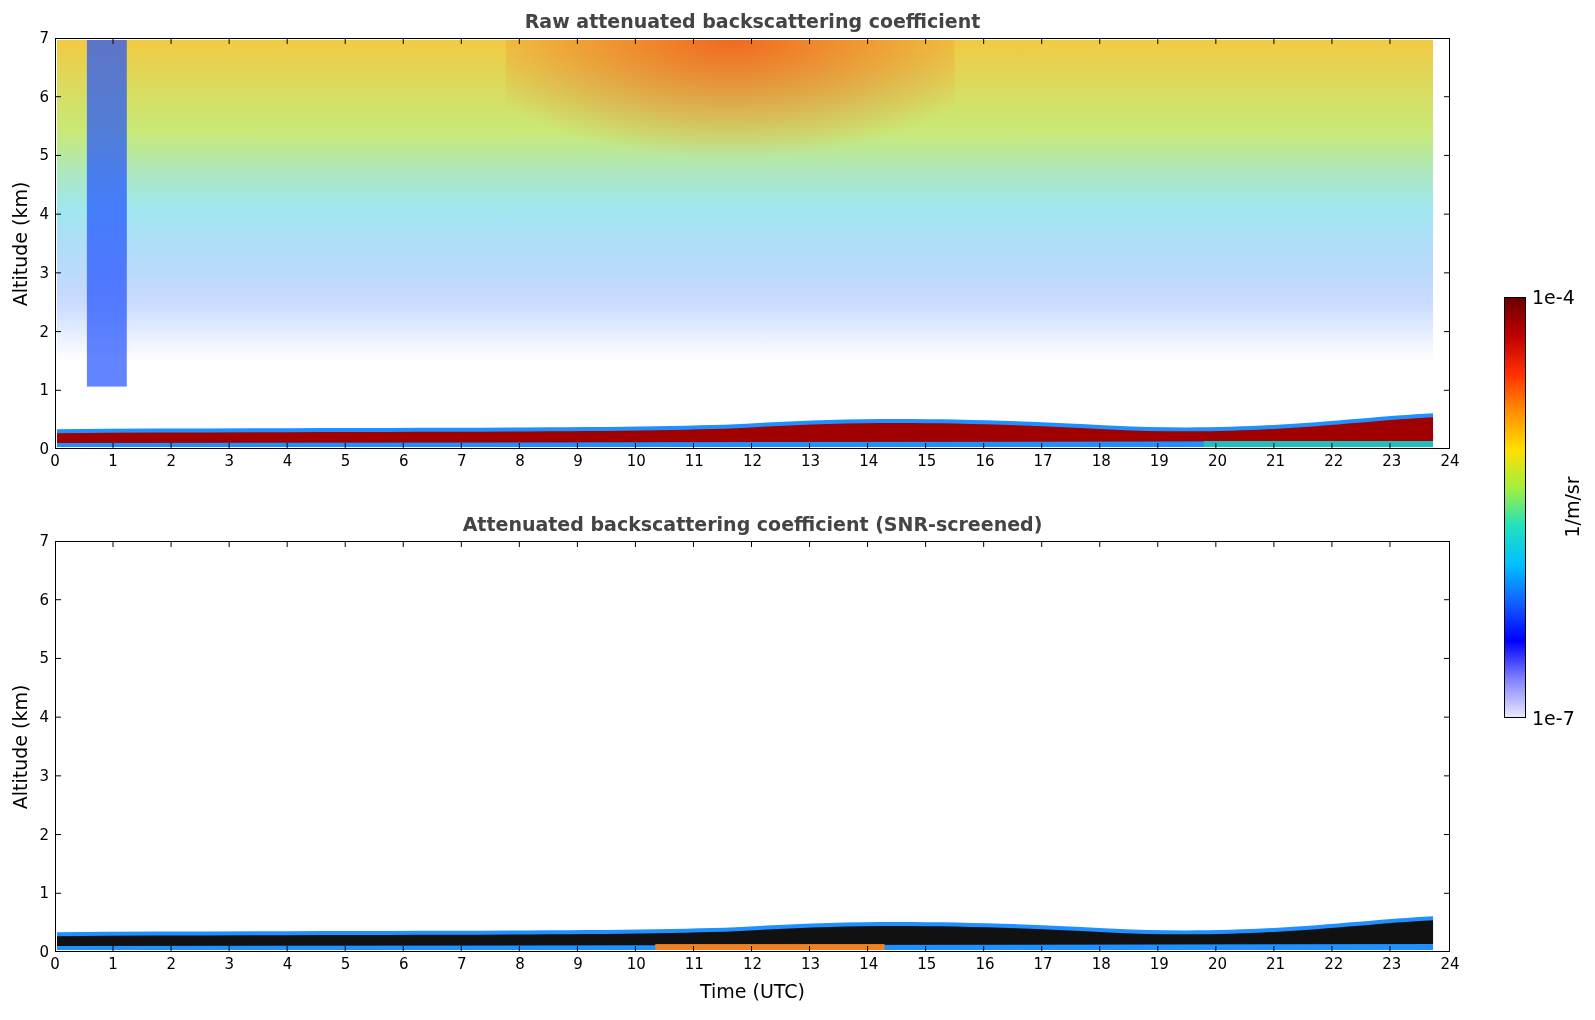 The height and width of the screenshot is (1020, 1595). What do you see at coordinates (985, 461) in the screenshot?
I see `x-tick-label: 16` at bounding box center [985, 461].